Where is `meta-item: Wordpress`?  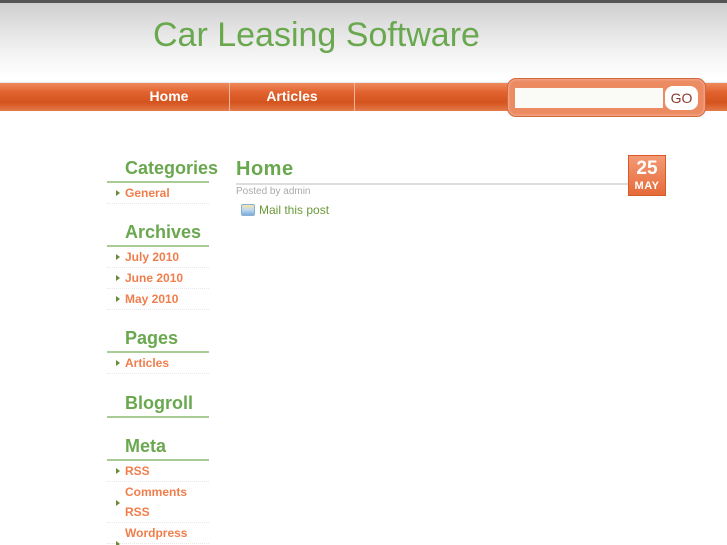
meta-item: Wordpress is located at coordinates (158, 534).